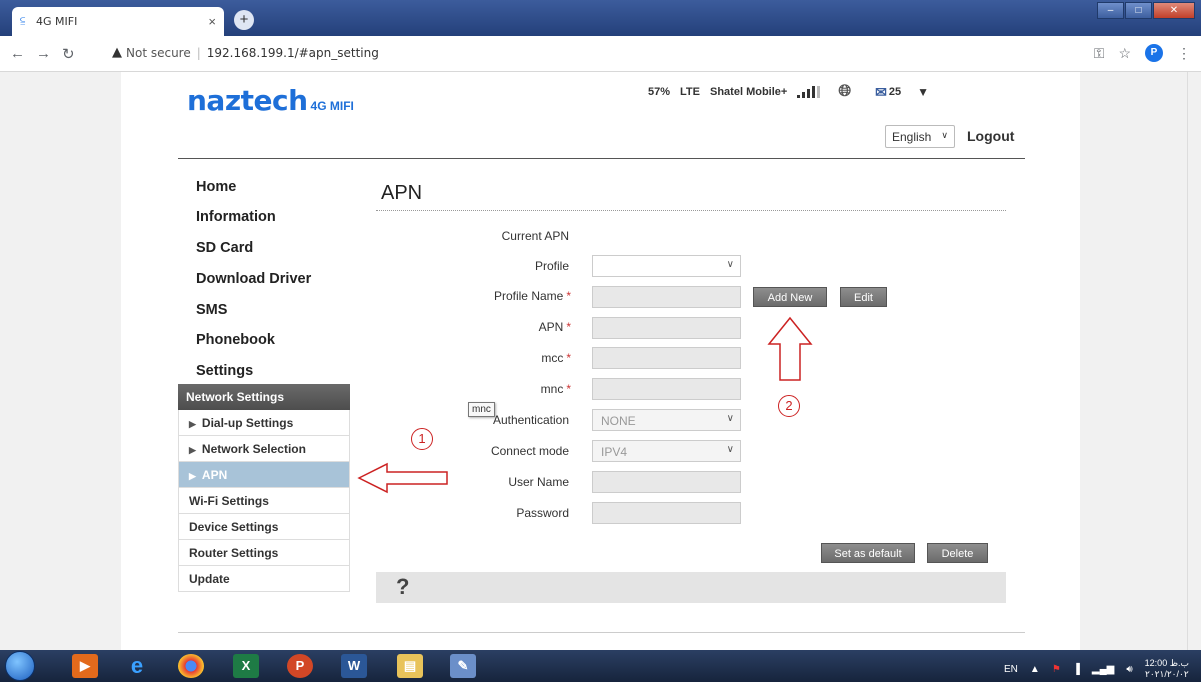 This screenshot has width=1201, height=682. What do you see at coordinates (691, 210) in the screenshot?
I see `title-divider` at bounding box center [691, 210].